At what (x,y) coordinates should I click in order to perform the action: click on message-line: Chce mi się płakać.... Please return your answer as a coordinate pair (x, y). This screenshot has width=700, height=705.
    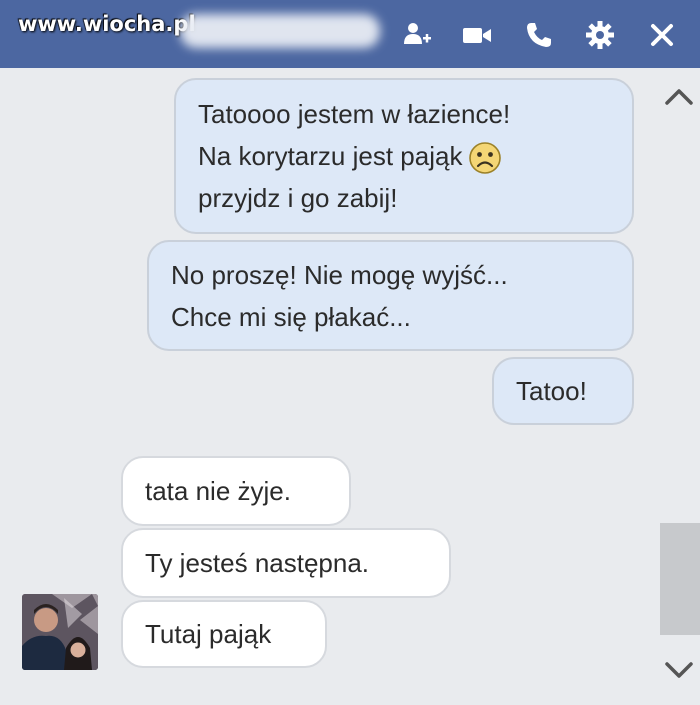
    Looking at the image, I should click on (291, 317).